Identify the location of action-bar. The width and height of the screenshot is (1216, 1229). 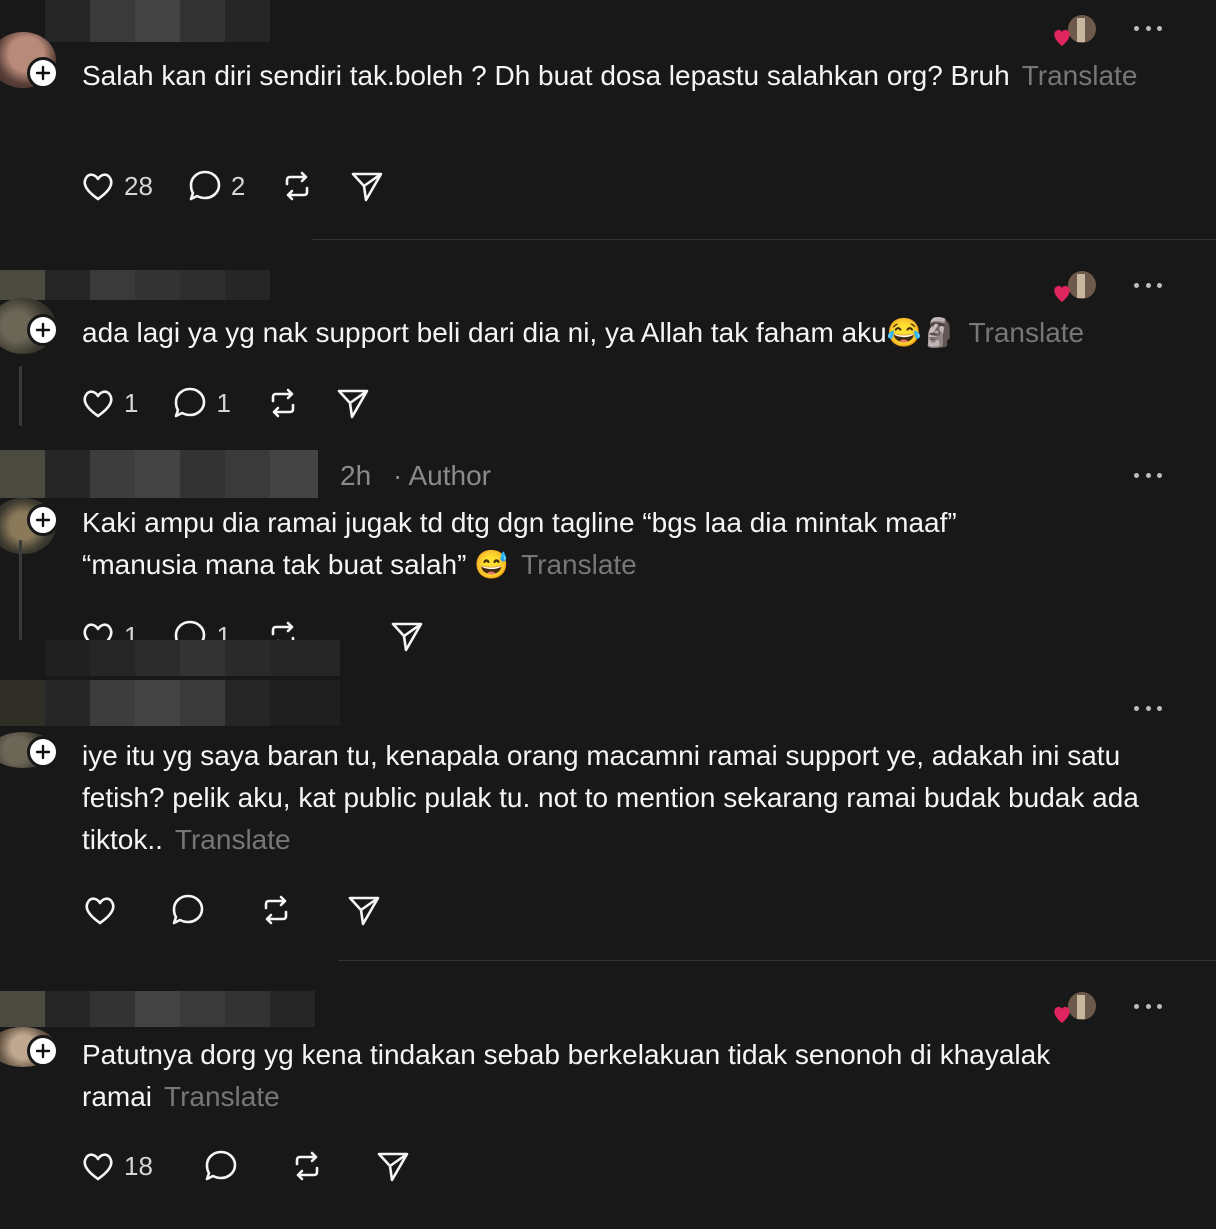
(249, 910).